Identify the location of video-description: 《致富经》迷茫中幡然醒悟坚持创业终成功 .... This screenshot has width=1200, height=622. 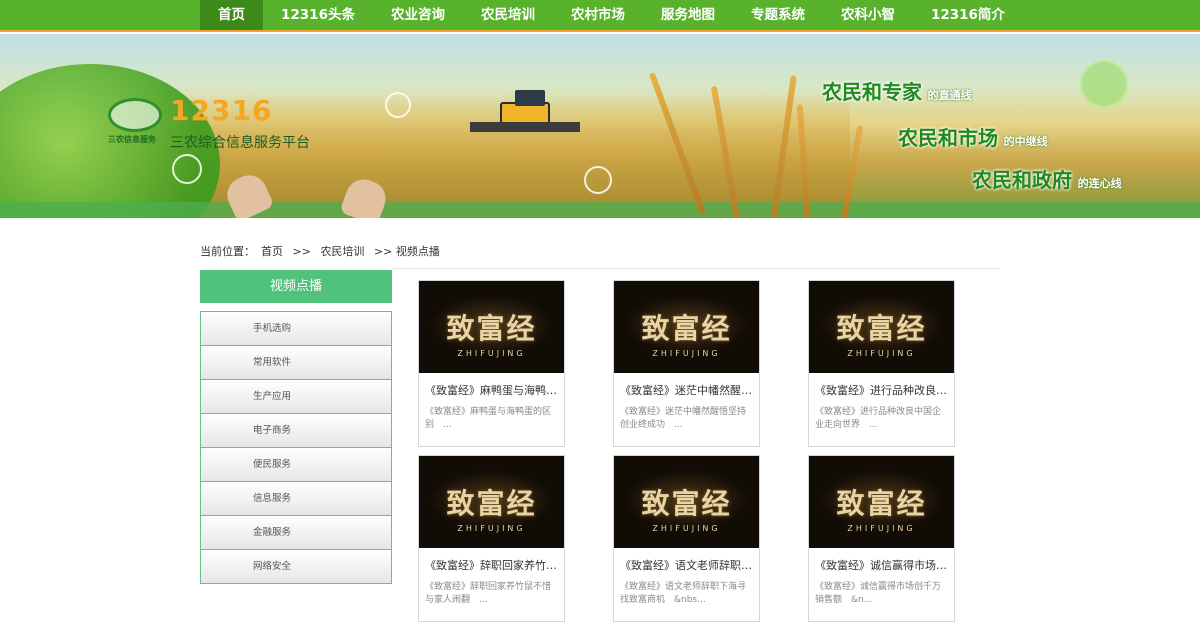
(683, 418).